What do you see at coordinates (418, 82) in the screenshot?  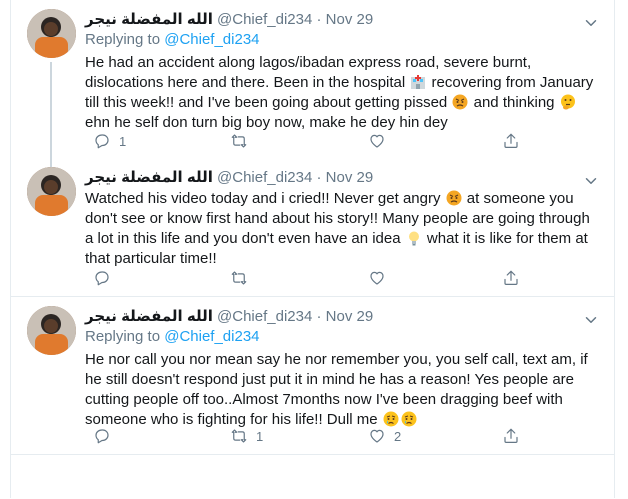 I see `hospital-emoji-icon` at bounding box center [418, 82].